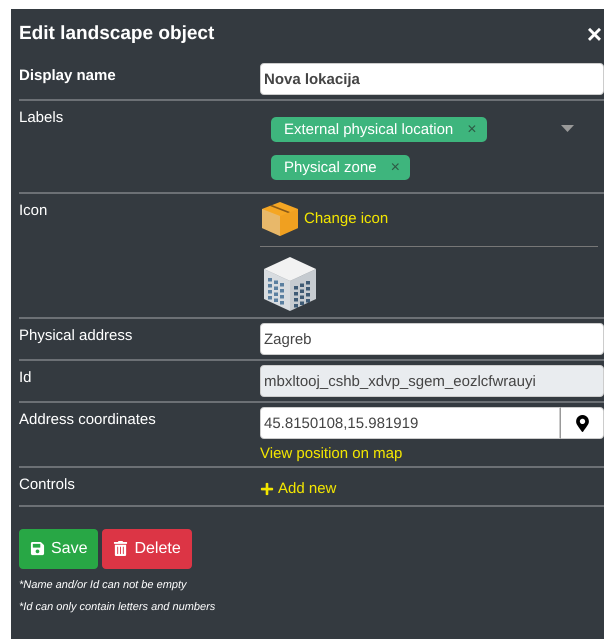  I want to click on input-field: Zagreb, so click(432, 339).